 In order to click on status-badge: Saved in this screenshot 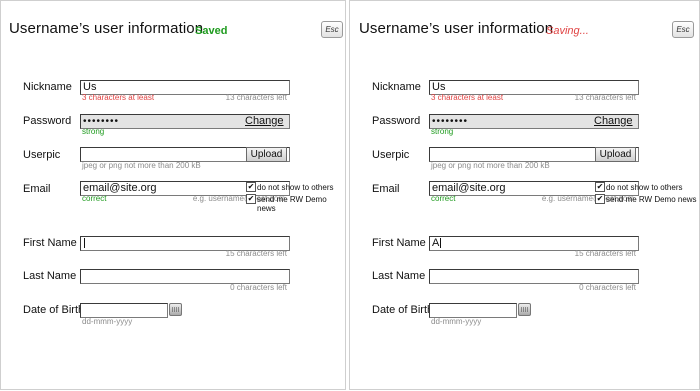, I will do `click(211, 31)`.